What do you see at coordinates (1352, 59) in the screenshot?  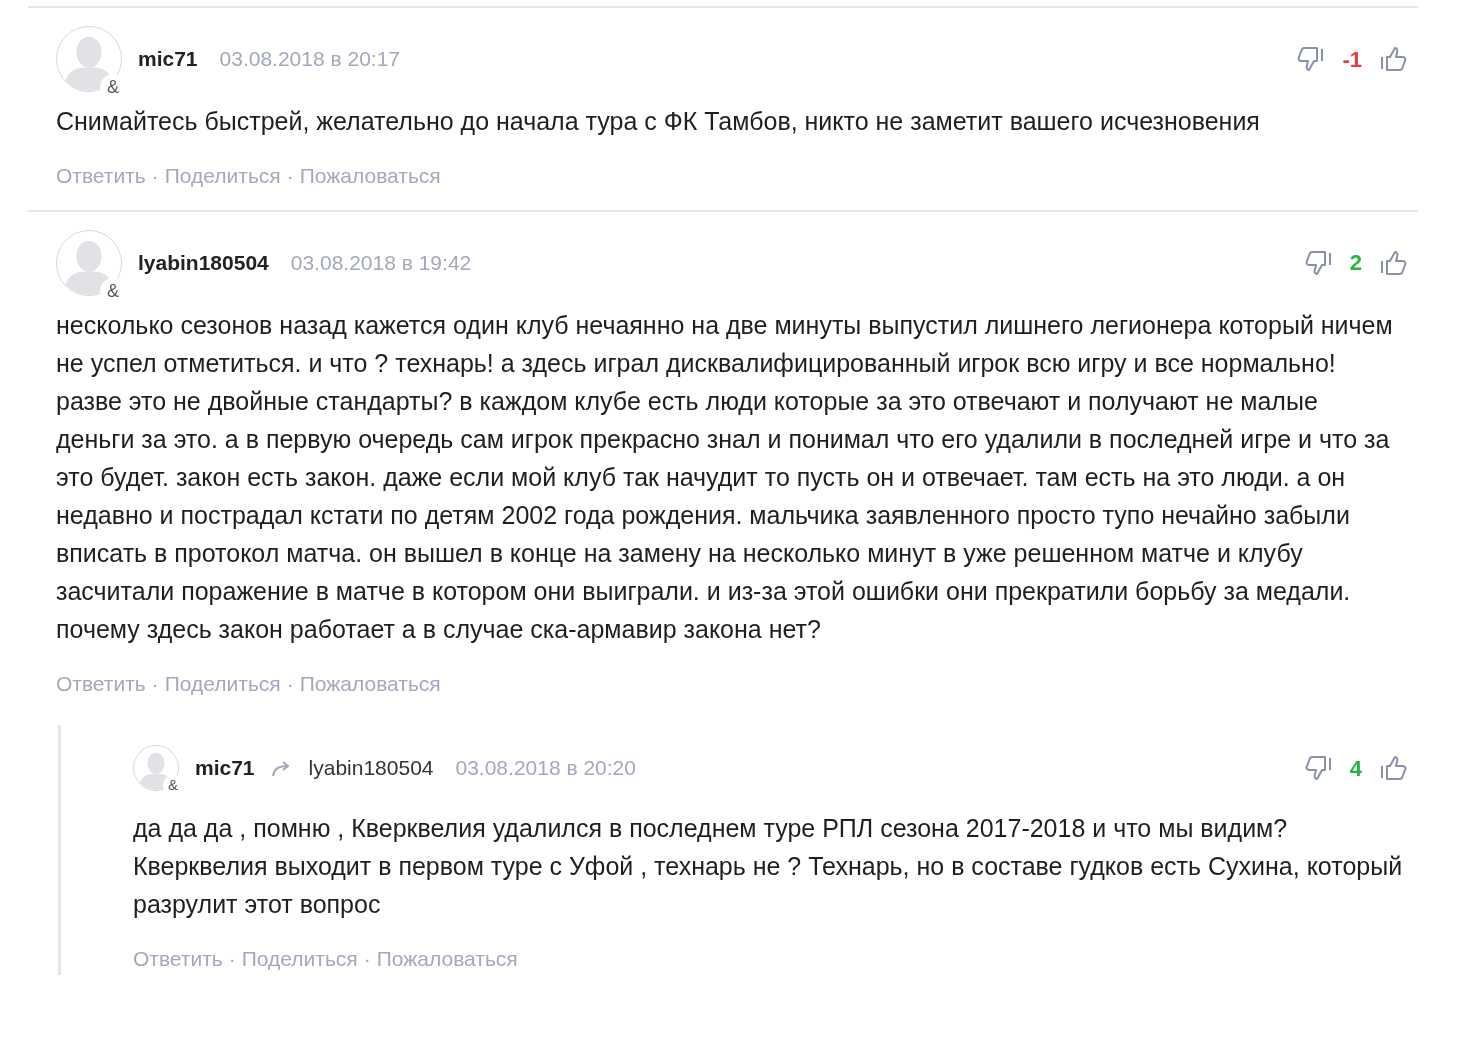 I see `vote-score: -1` at bounding box center [1352, 59].